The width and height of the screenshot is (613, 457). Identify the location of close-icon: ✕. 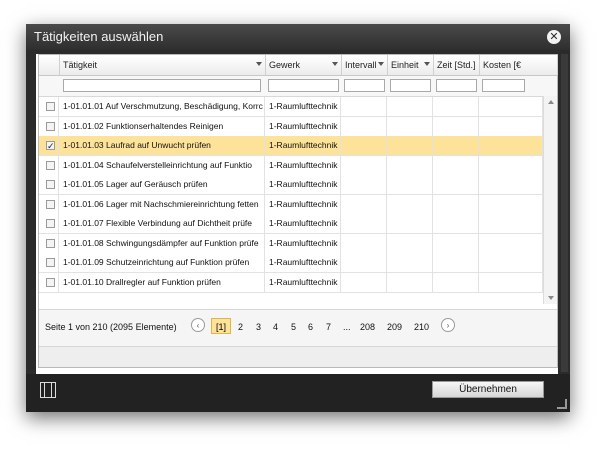
(554, 37).